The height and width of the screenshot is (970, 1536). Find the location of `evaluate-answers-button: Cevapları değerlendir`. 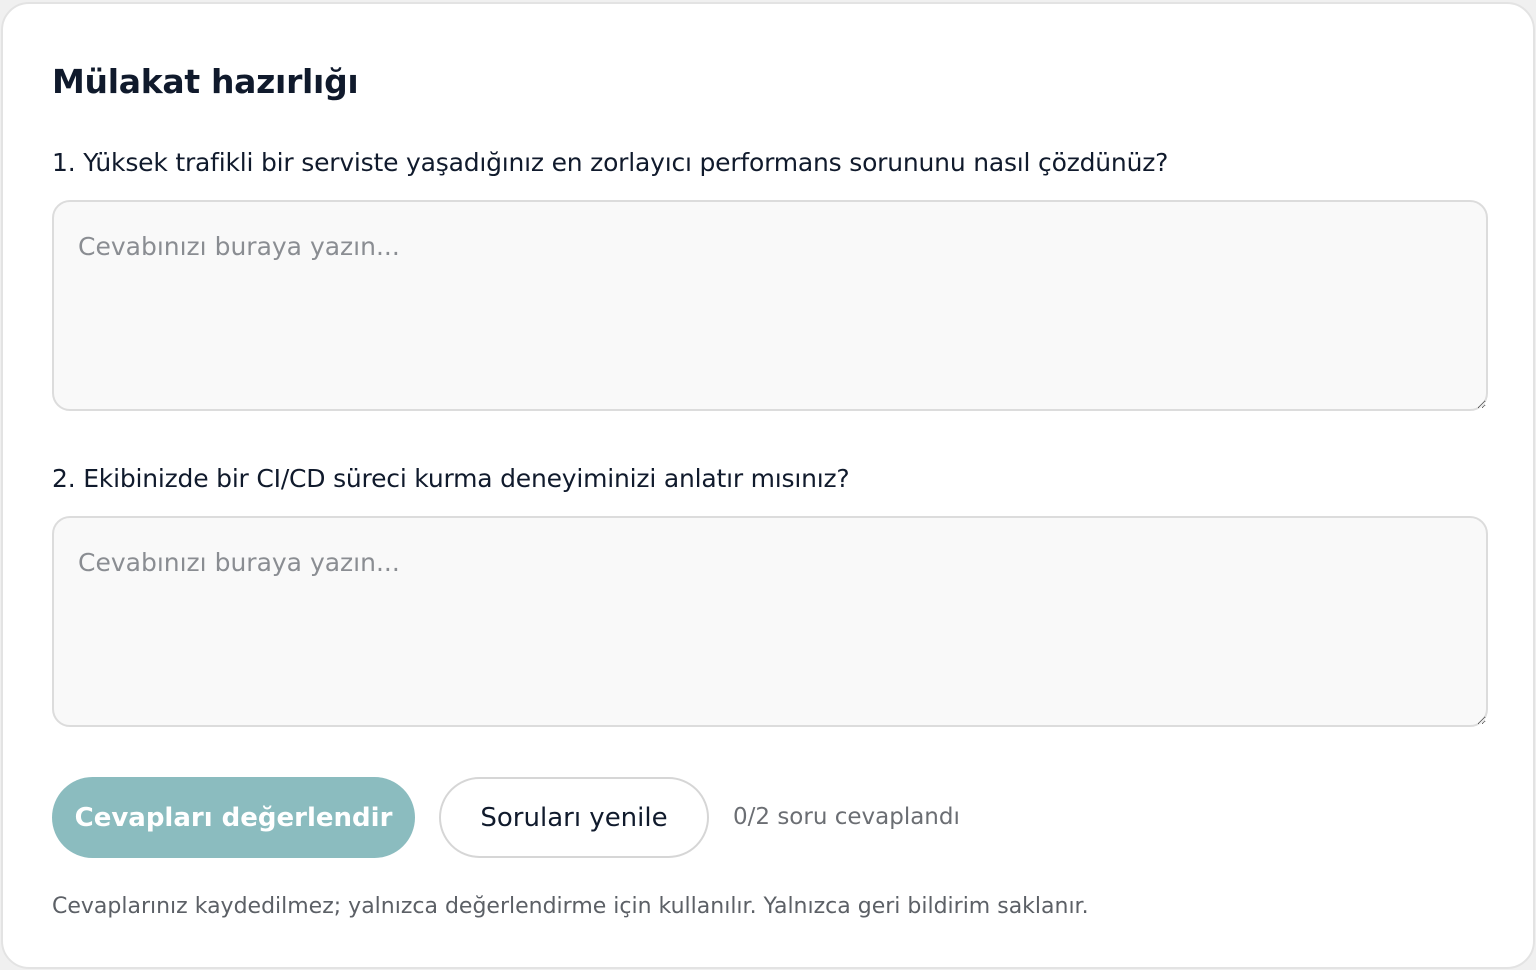

evaluate-answers-button: Cevapları değerlendir is located at coordinates (233, 817).